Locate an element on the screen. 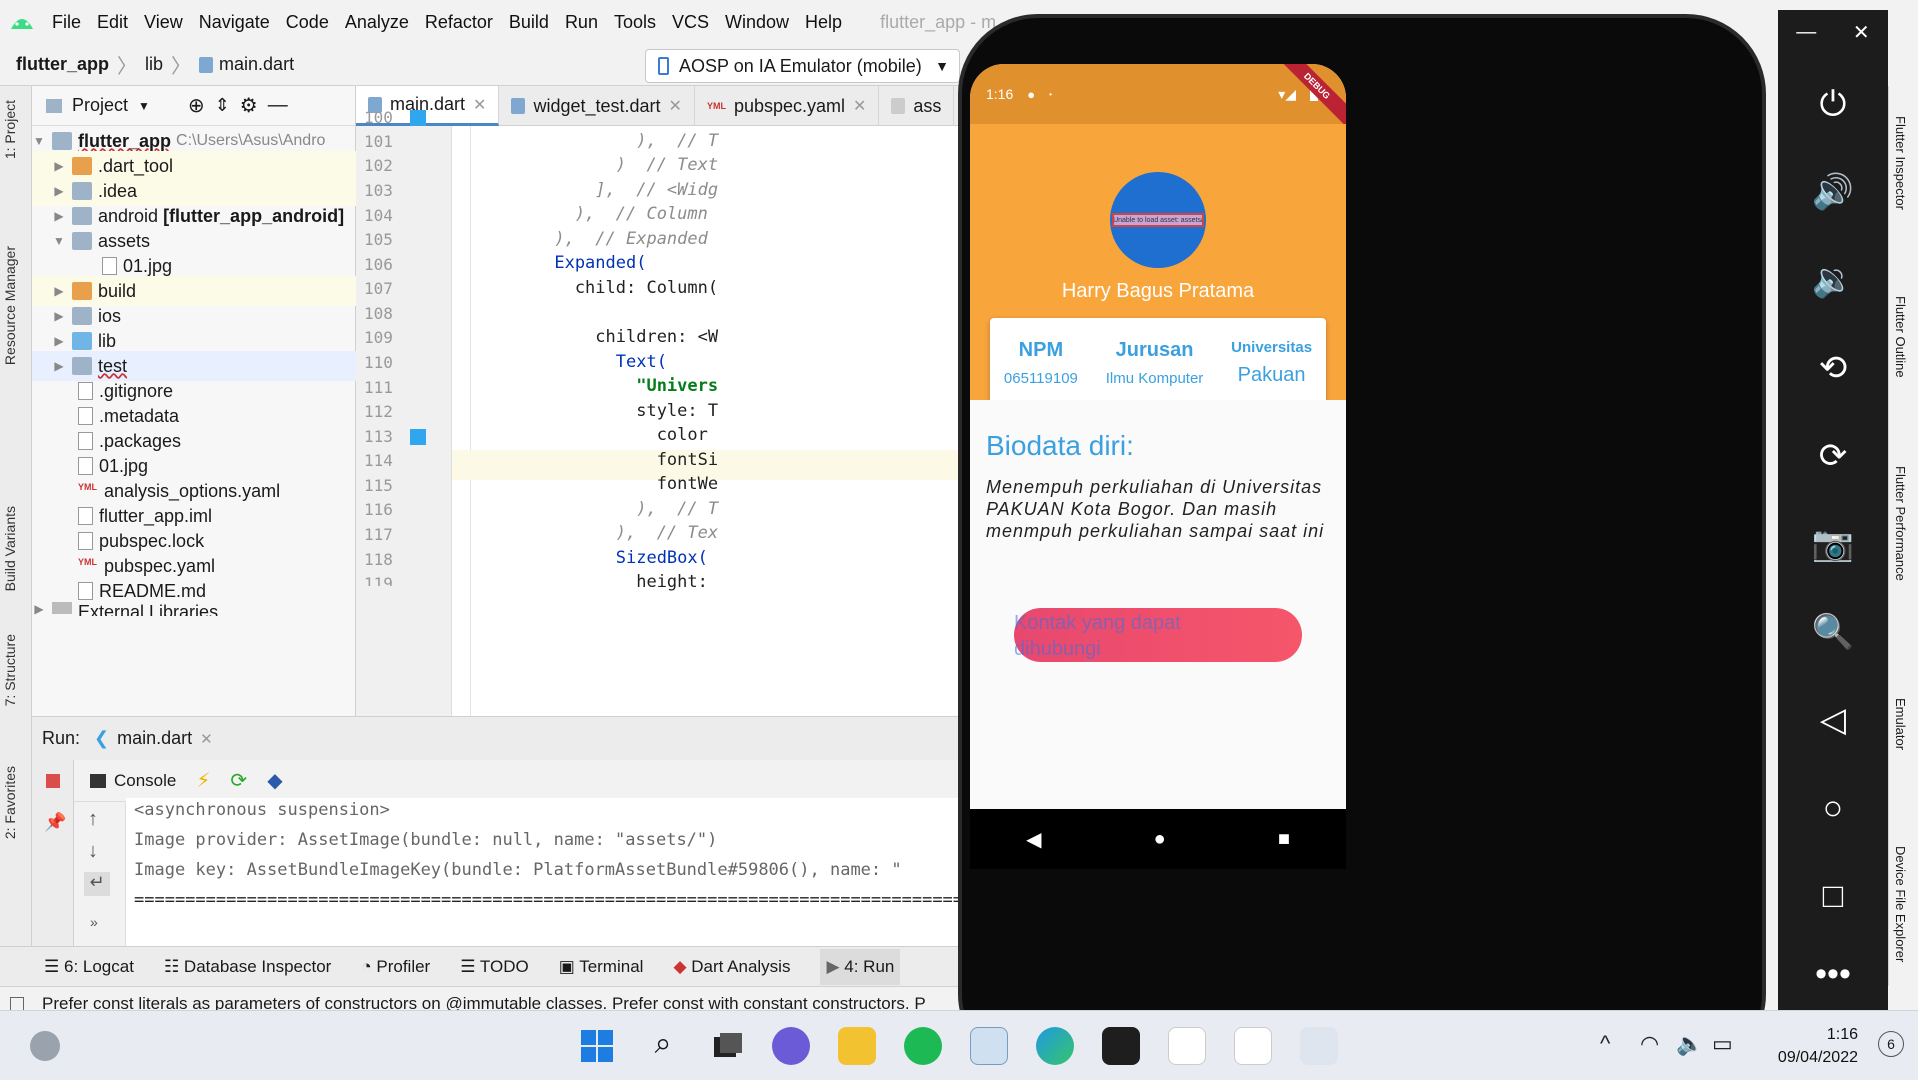 This screenshot has height=1080, width=1918. tree-item-external-libraries: ▶ External Libraries is located at coordinates (194, 609).